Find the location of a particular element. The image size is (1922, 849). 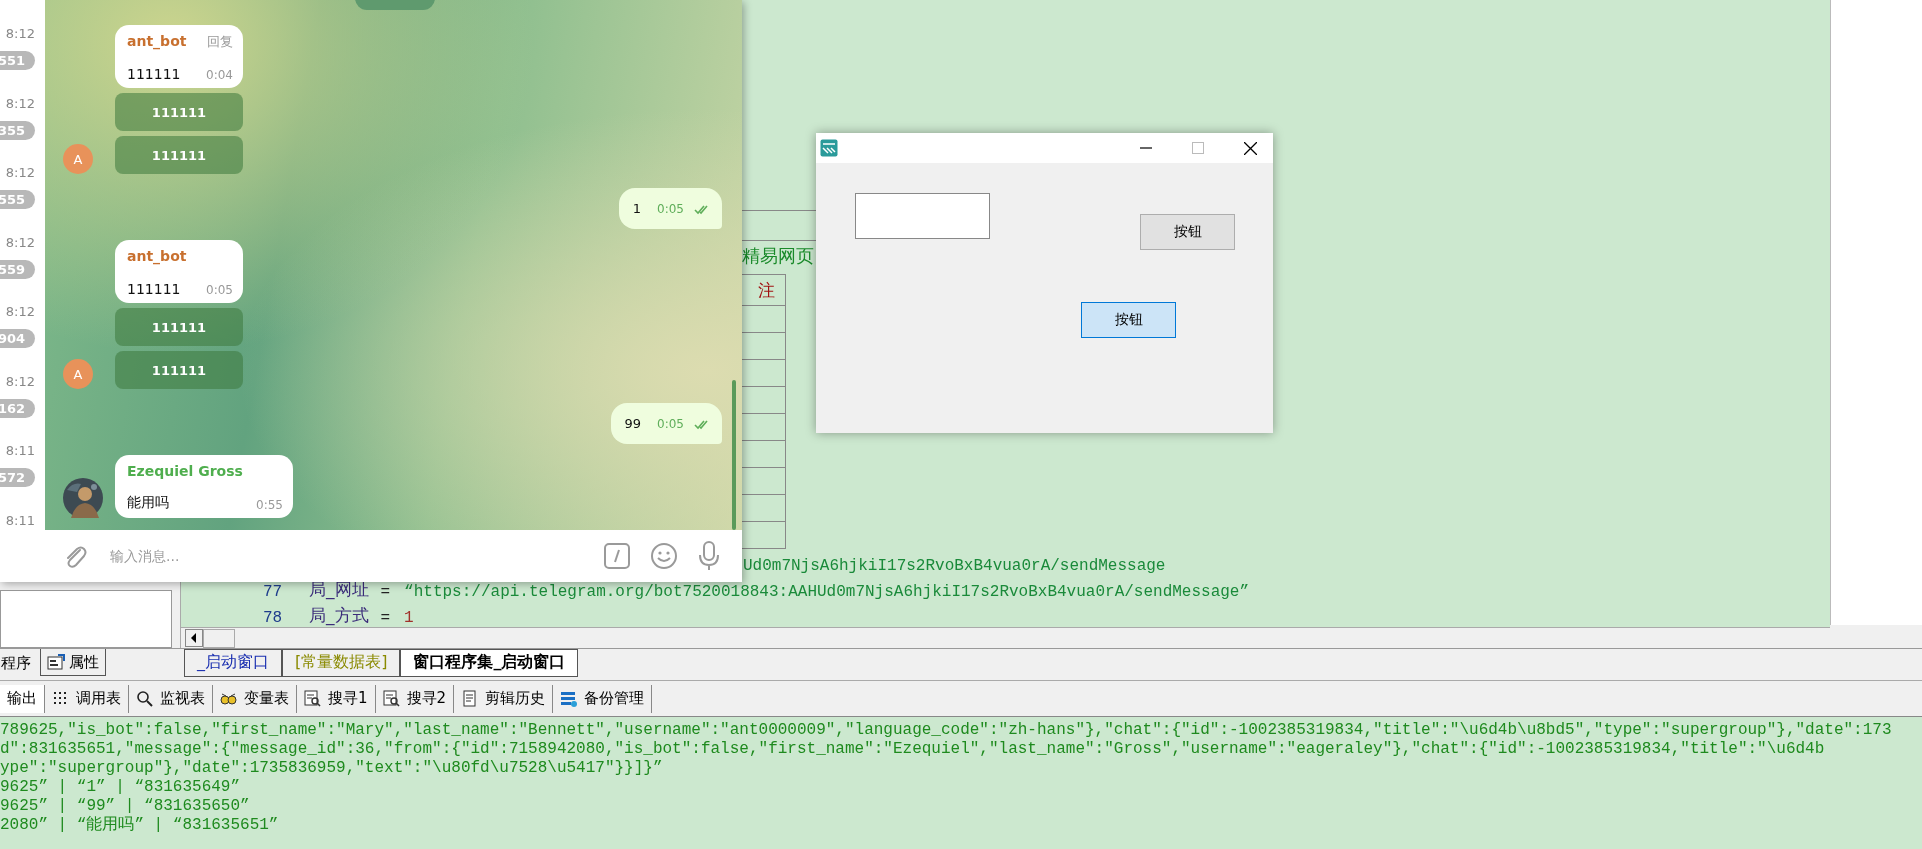

editor-tab: 窗口程序集_启动窗口 is located at coordinates (489, 663).